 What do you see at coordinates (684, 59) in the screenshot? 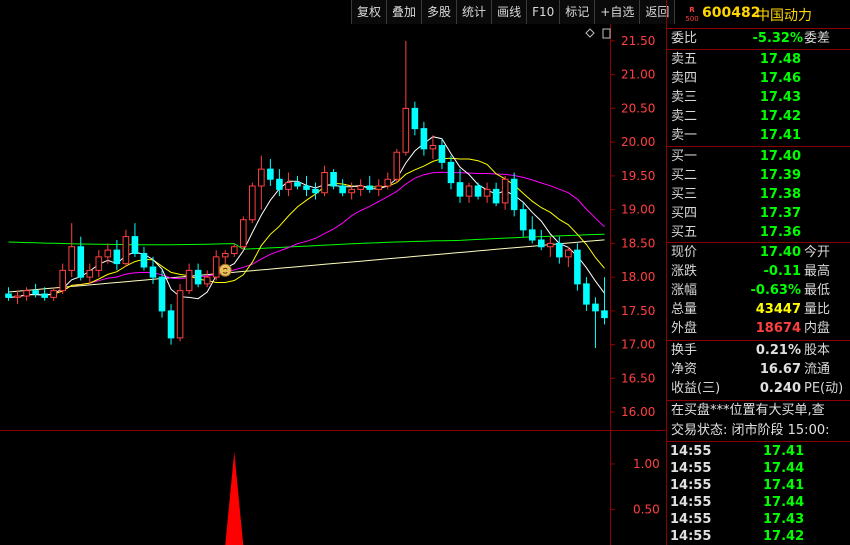
I see `ask-row-label: 卖五` at bounding box center [684, 59].